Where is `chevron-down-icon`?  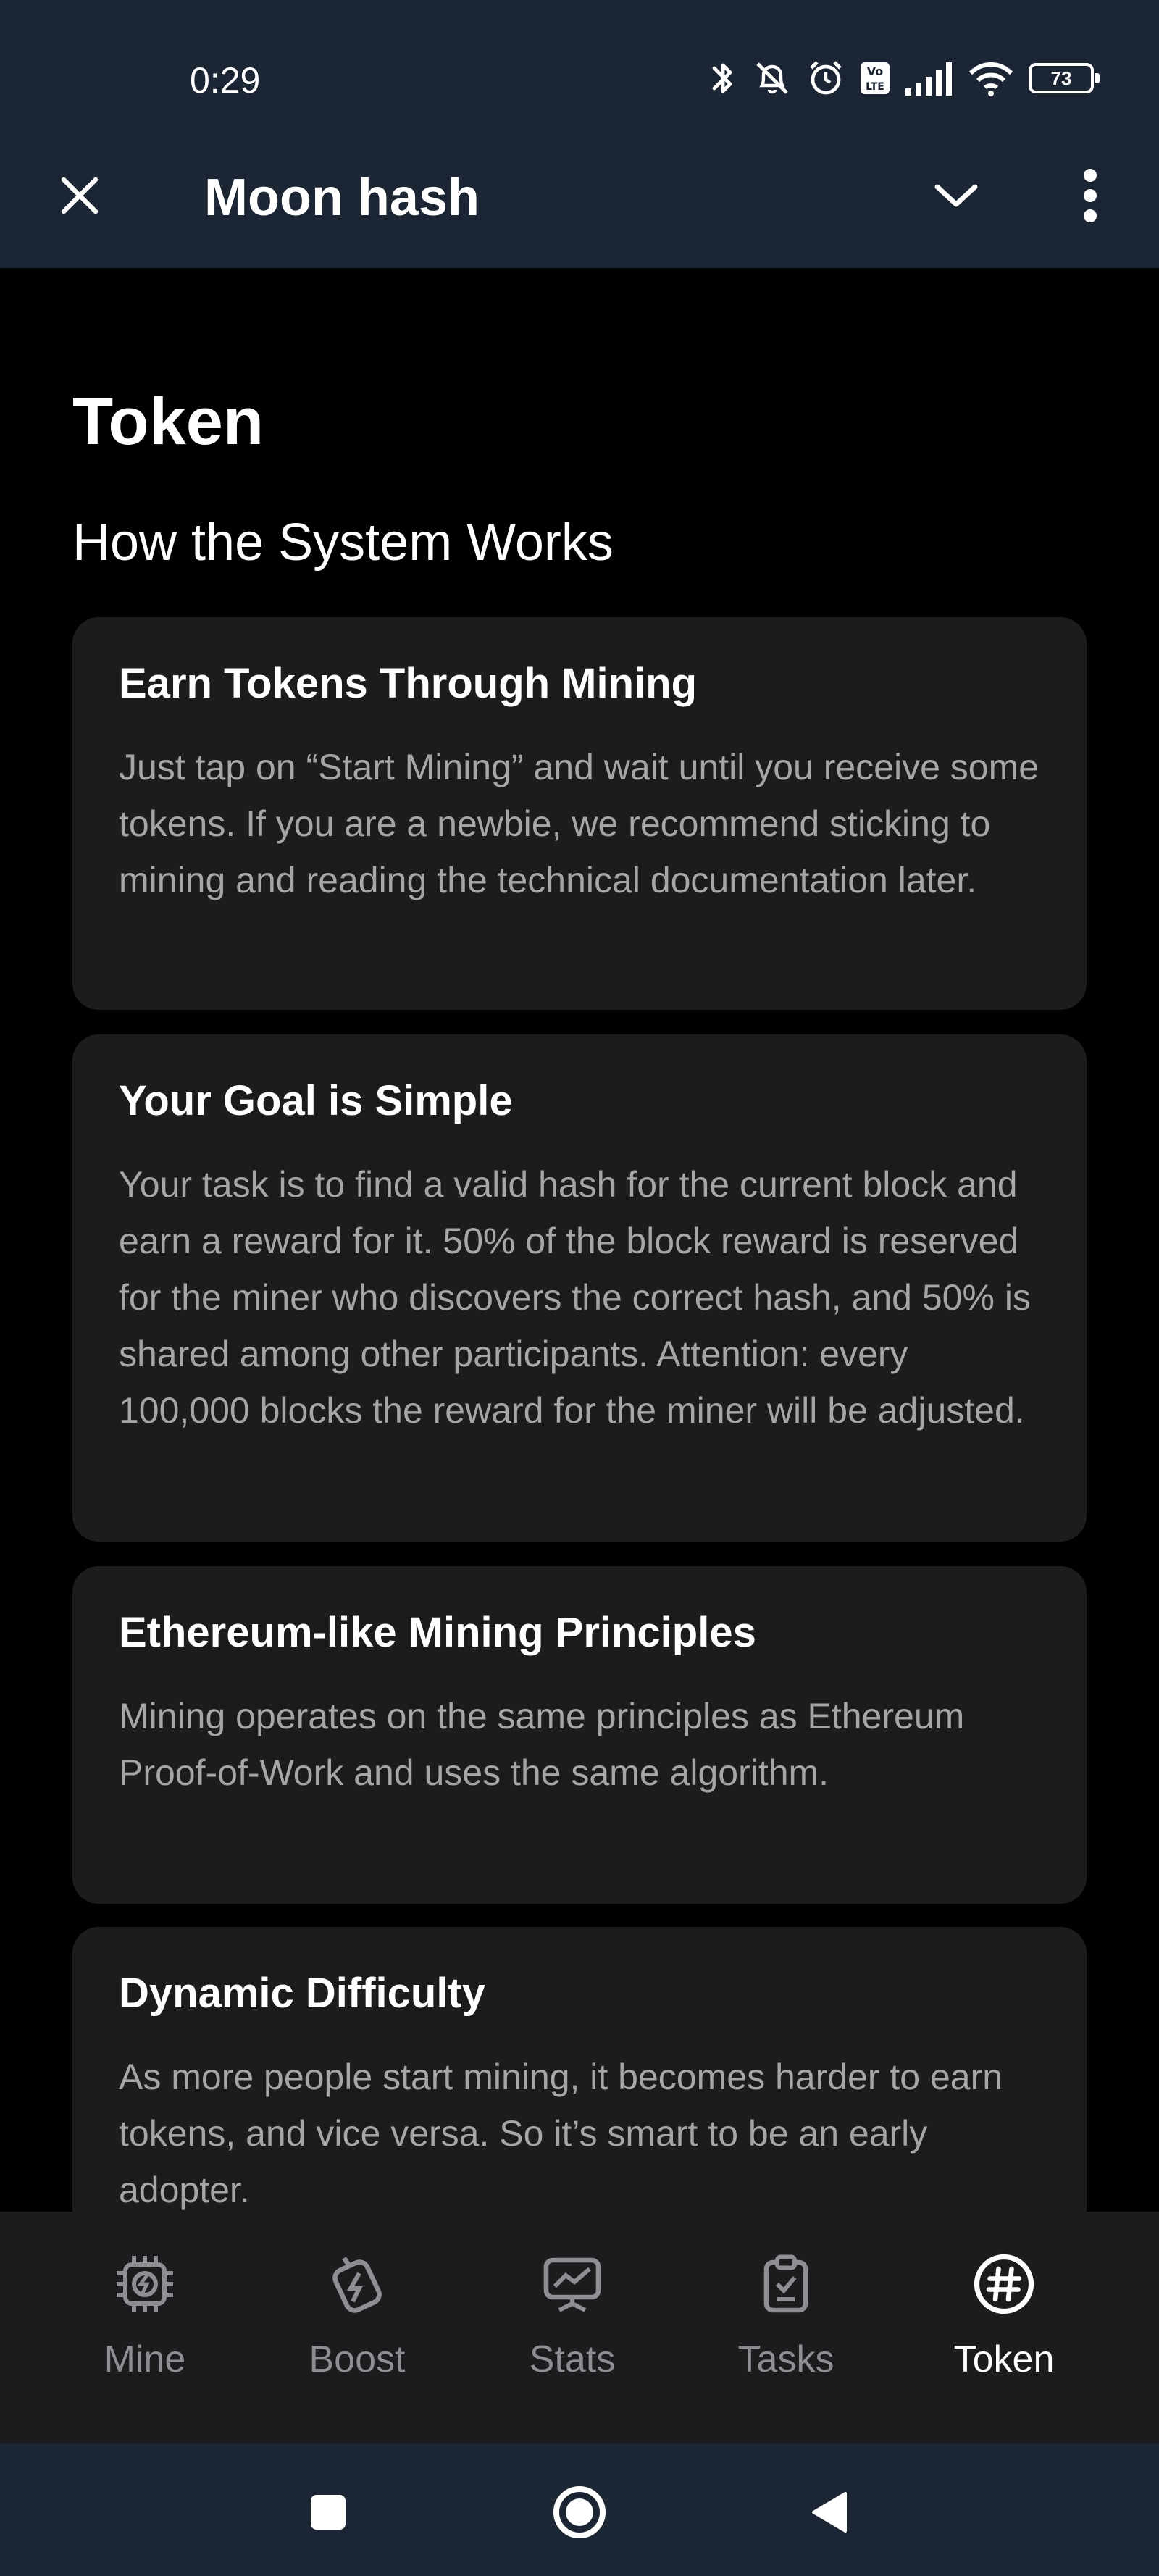
chevron-down-icon is located at coordinates (956, 195).